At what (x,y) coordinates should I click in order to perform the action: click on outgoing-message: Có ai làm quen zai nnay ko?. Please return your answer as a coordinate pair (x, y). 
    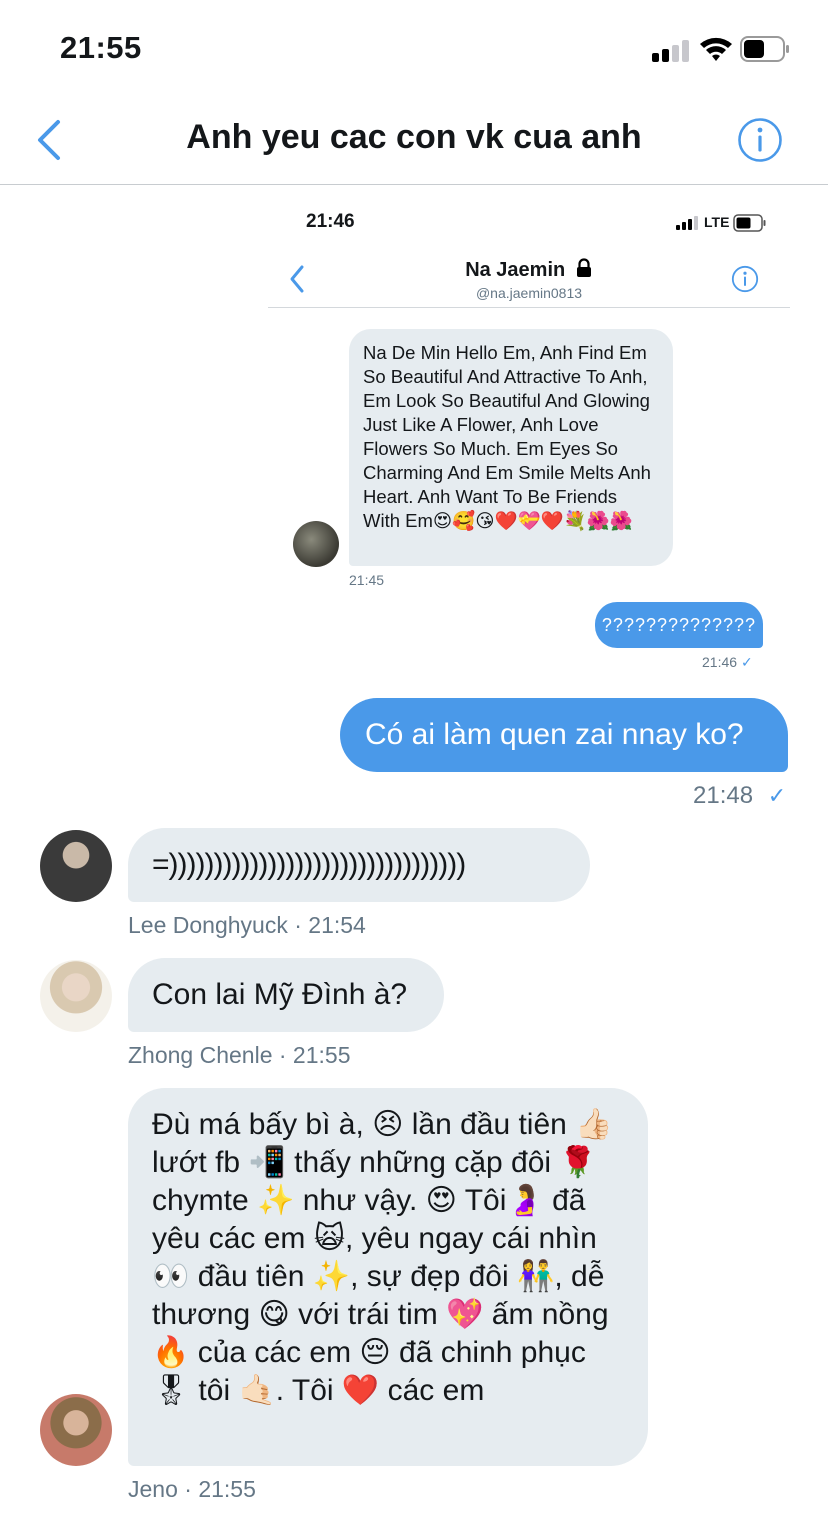
    Looking at the image, I should click on (564, 735).